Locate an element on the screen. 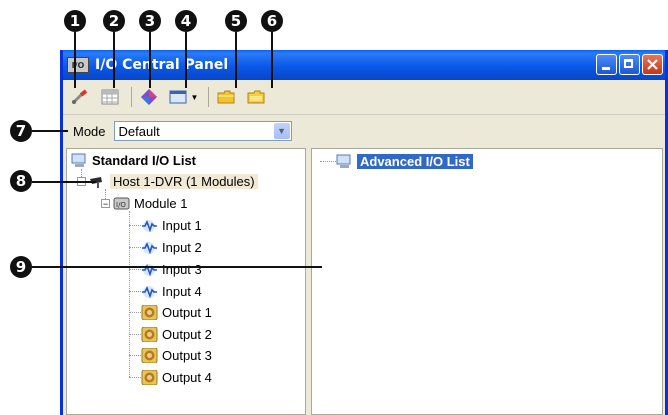 The image size is (668, 415). tree-node-input-label: Input 3 is located at coordinates (182, 269).